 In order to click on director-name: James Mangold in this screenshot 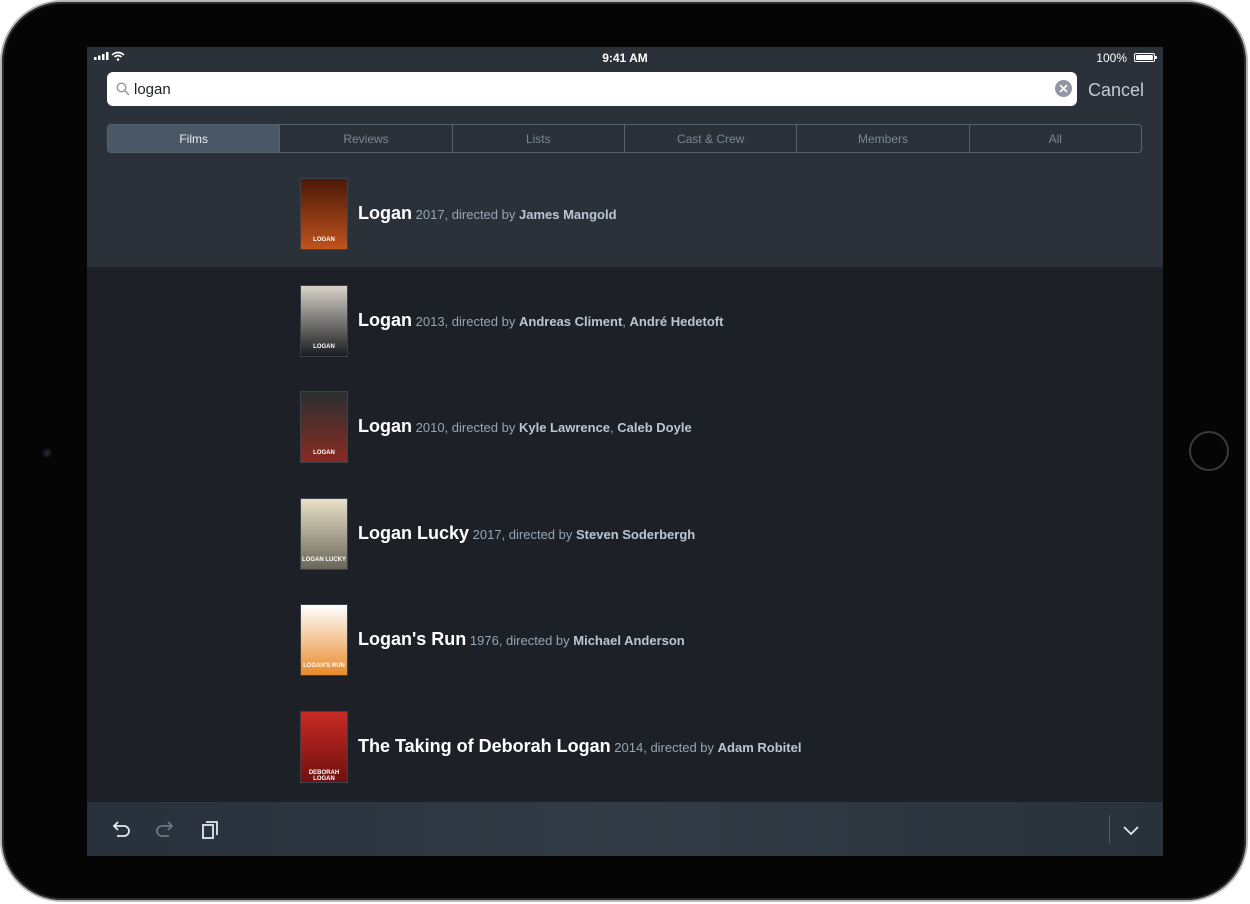, I will do `click(568, 214)`.